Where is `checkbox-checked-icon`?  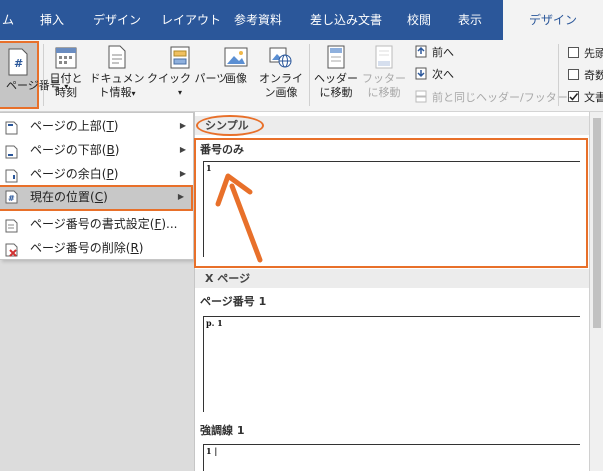
checkbox-checked-icon is located at coordinates (573, 96).